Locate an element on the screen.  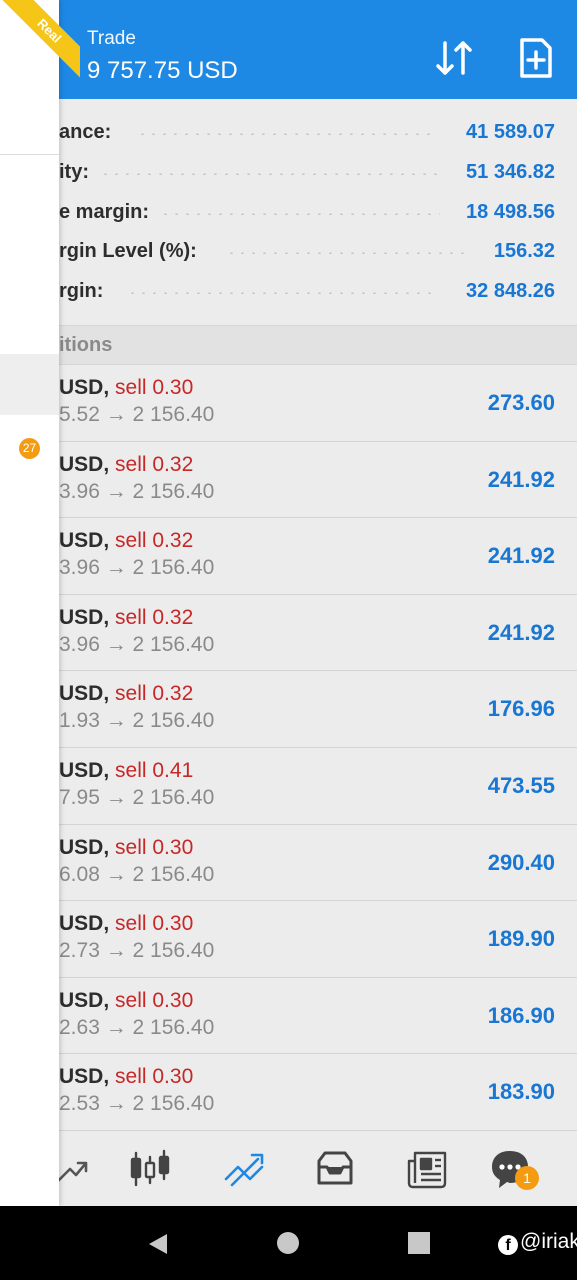
position-profit: 189.90 is located at coordinates (521, 939).